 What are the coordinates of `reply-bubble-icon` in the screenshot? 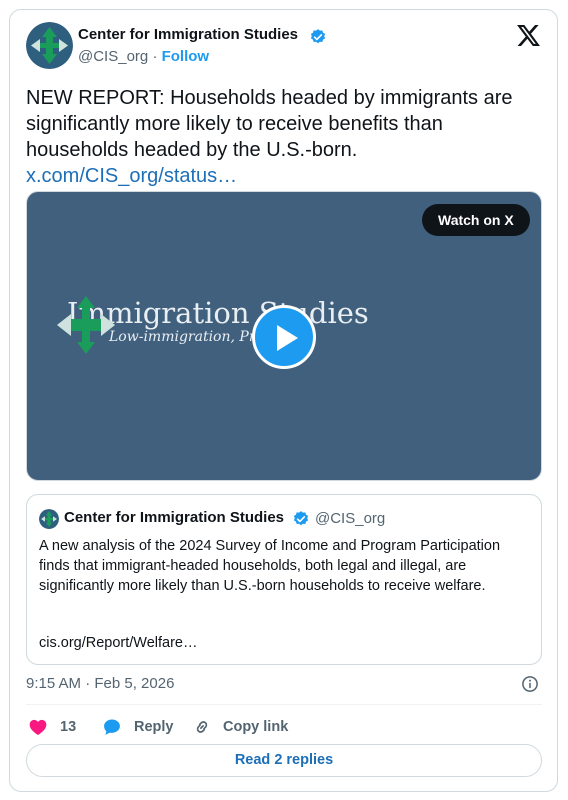 It's located at (112, 727).